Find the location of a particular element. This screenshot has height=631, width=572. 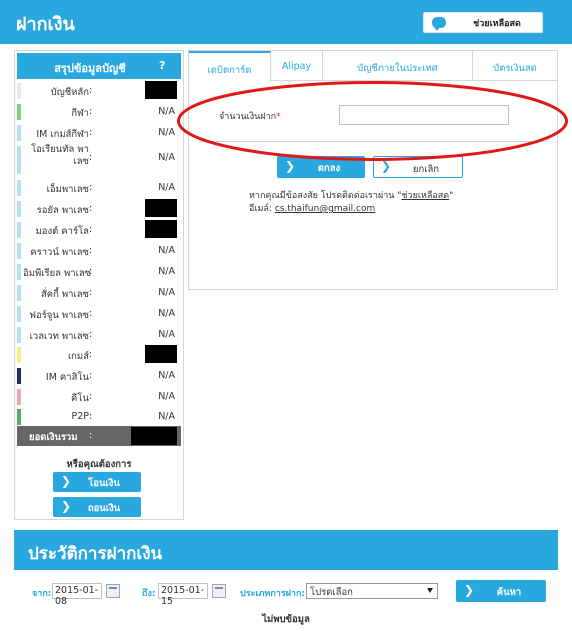

account-row: เอ็มพาเลซ: N/A is located at coordinates (99, 188).